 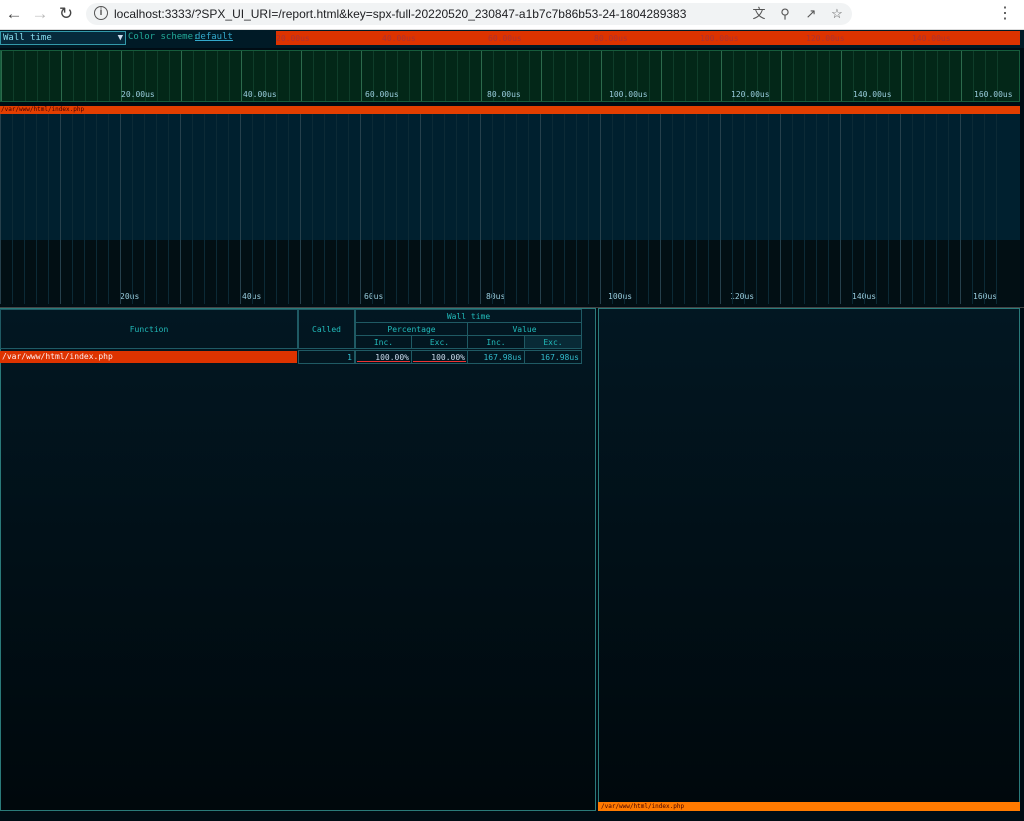 What do you see at coordinates (811, 14) in the screenshot?
I see `share-icon: ↗` at bounding box center [811, 14].